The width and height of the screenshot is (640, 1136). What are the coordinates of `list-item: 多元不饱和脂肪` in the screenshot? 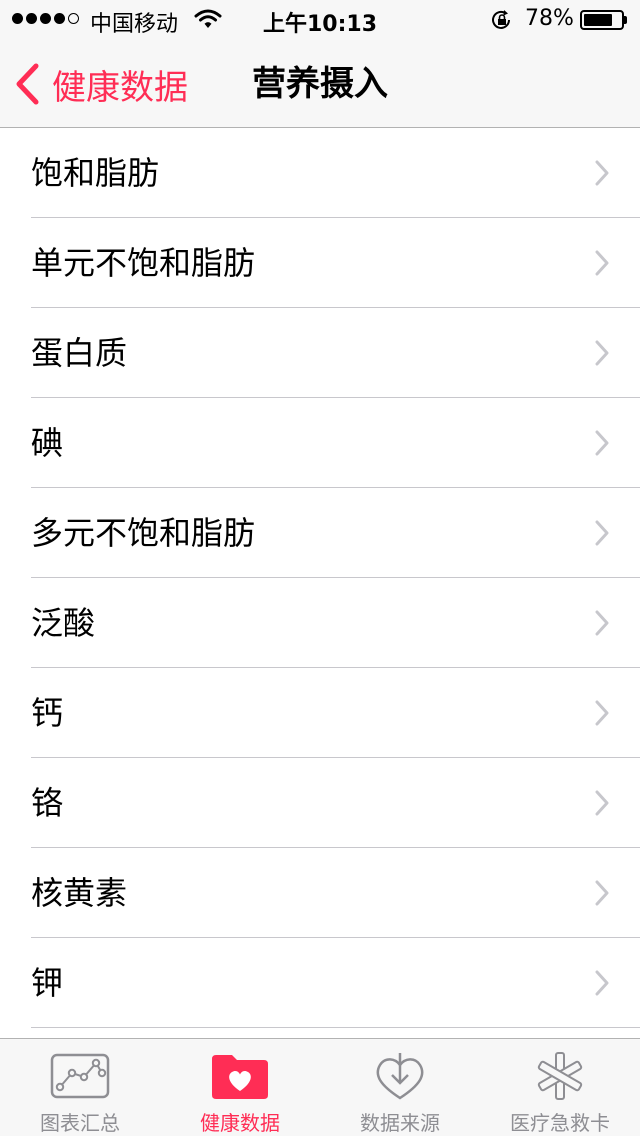 It's located at (320, 533).